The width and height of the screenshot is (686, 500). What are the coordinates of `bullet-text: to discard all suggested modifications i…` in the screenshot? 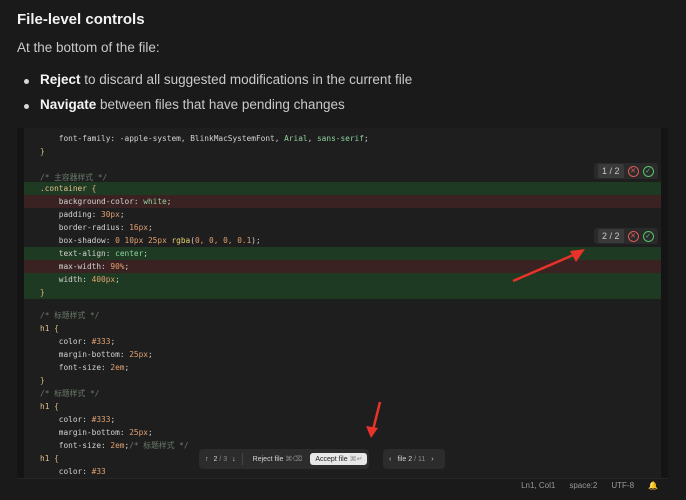 It's located at (246, 79).